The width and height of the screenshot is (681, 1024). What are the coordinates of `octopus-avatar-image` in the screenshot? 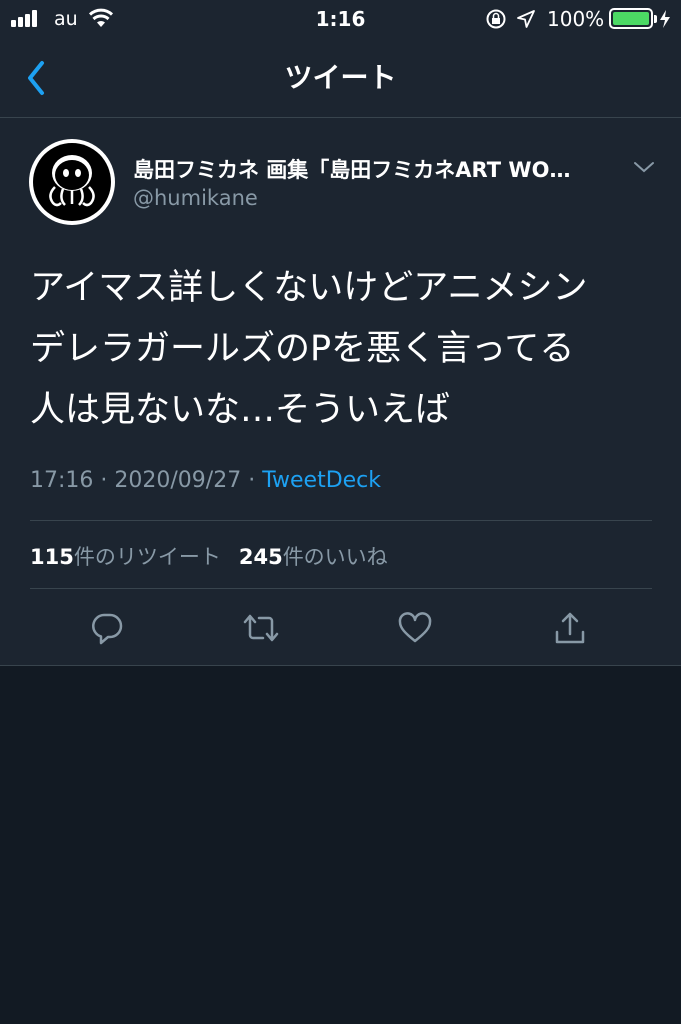 It's located at (72, 182).